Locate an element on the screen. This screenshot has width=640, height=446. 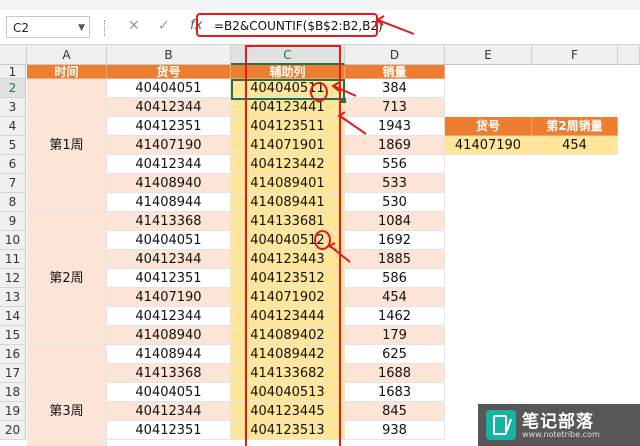
column-header-a: A is located at coordinates (67, 55).